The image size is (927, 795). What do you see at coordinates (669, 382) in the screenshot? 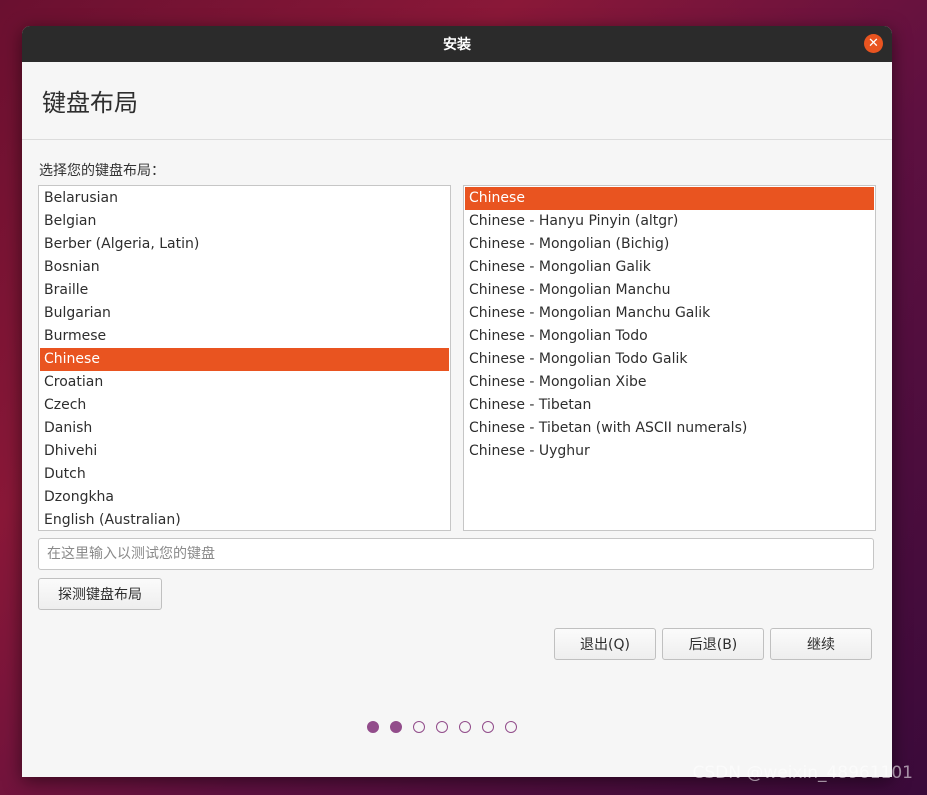
I see `variant-list-item: Chinese - Mongolian Xibe` at bounding box center [669, 382].